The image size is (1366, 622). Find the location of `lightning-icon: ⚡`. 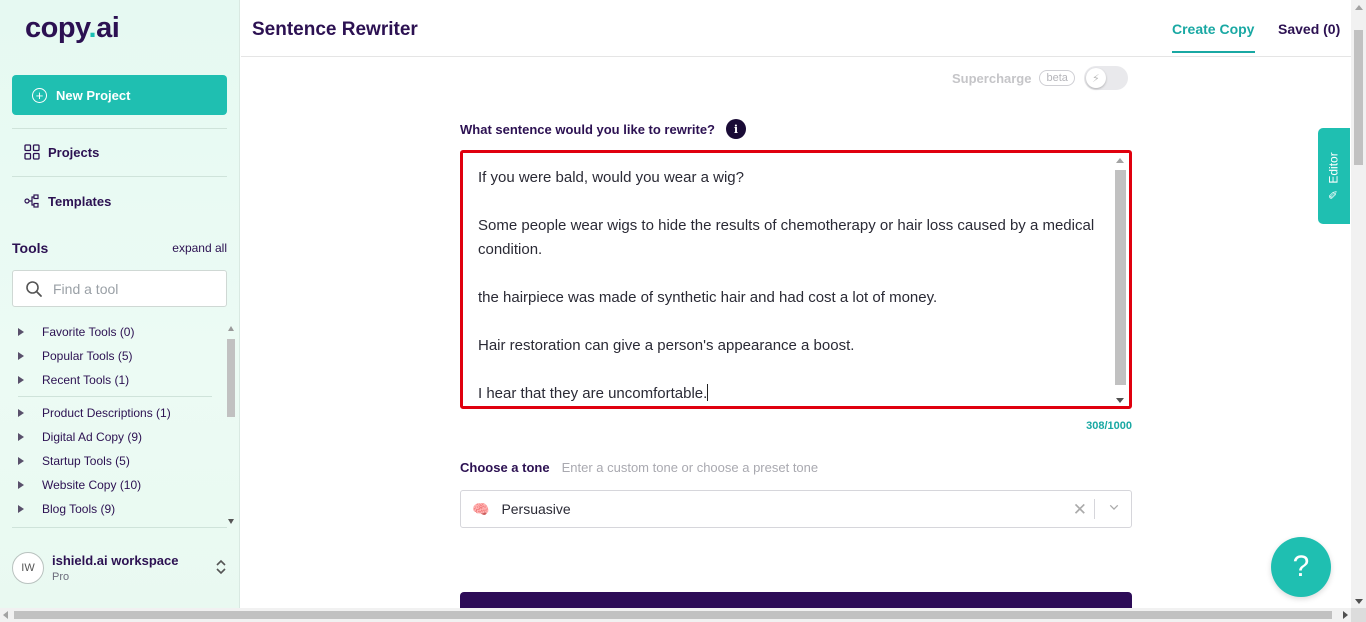

lightning-icon: ⚡ is located at coordinates (1095, 78).